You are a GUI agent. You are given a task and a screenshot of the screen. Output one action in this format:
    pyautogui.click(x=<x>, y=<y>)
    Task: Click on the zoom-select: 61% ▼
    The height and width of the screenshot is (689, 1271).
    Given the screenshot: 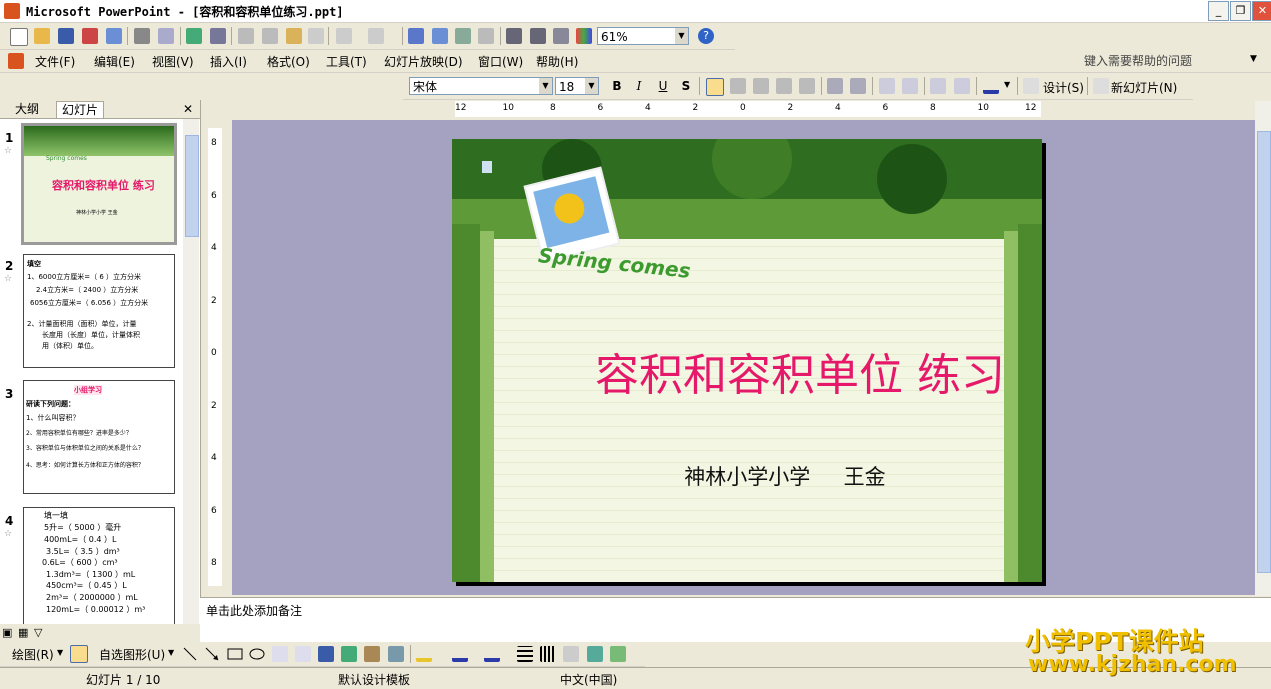 What is the action you would take?
    pyautogui.click(x=643, y=36)
    